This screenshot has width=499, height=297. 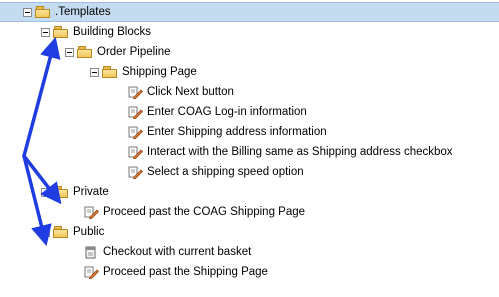 I want to click on tree-node-public: Public, so click(x=72, y=232).